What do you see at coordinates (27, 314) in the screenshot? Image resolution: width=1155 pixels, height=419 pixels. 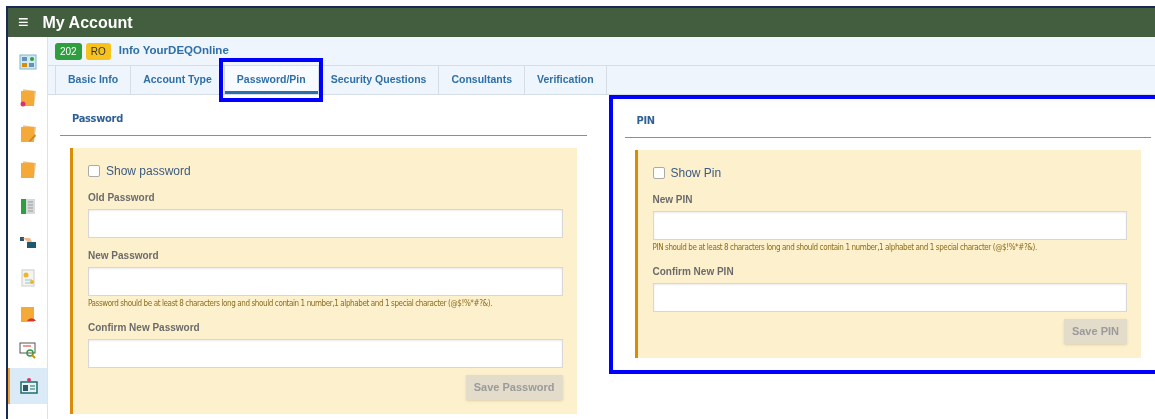 I see `alarm-notepad-icon` at bounding box center [27, 314].